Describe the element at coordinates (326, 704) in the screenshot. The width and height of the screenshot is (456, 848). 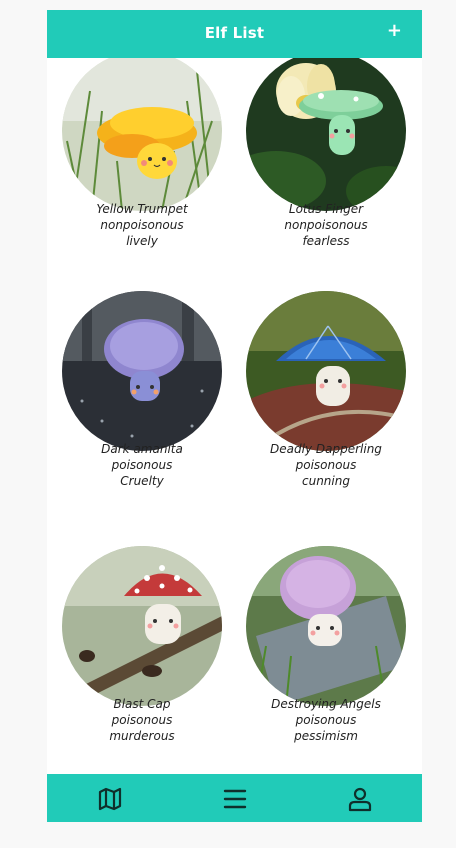
I see `elf-name: Destroying Angels` at that location.